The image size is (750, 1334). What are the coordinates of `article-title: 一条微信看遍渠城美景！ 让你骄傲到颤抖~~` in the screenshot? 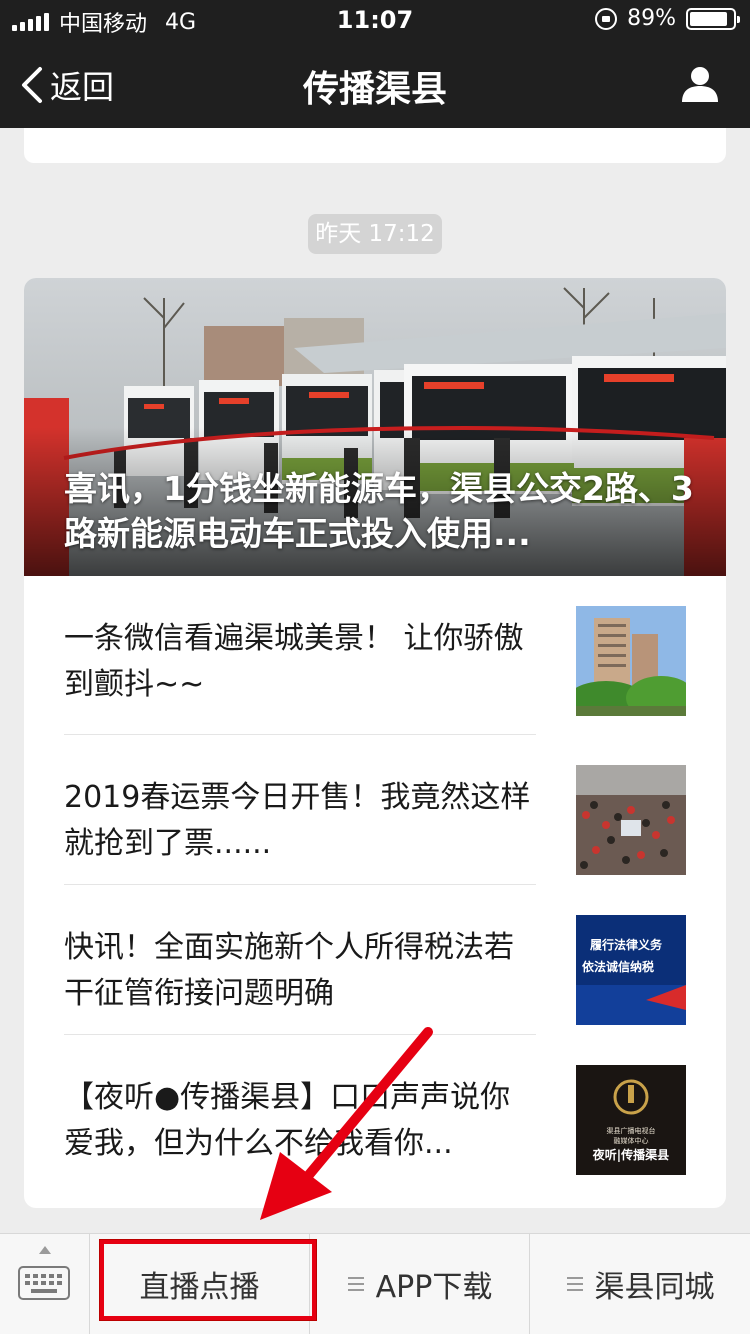 It's located at (294, 661).